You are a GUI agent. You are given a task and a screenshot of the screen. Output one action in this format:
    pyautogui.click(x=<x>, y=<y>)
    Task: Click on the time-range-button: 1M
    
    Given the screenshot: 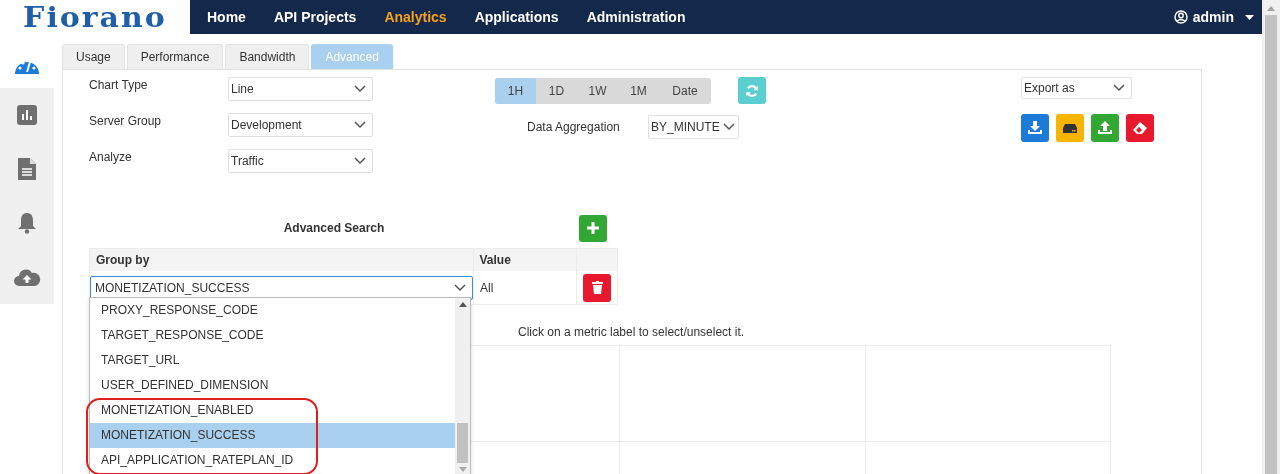 What is the action you would take?
    pyautogui.click(x=638, y=90)
    